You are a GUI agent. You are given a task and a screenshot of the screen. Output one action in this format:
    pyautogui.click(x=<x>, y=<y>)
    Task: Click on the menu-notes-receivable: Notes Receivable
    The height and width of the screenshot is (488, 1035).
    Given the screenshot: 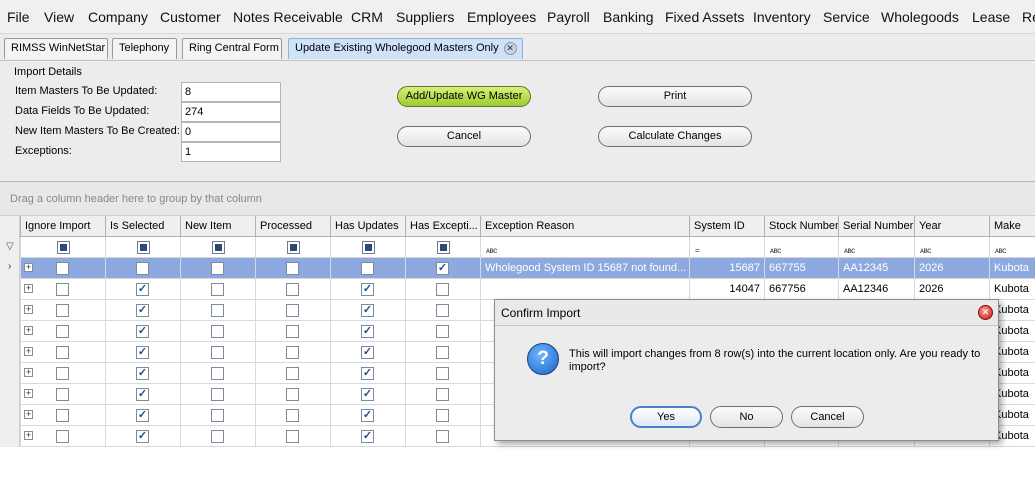 What is the action you would take?
    pyautogui.click(x=288, y=17)
    